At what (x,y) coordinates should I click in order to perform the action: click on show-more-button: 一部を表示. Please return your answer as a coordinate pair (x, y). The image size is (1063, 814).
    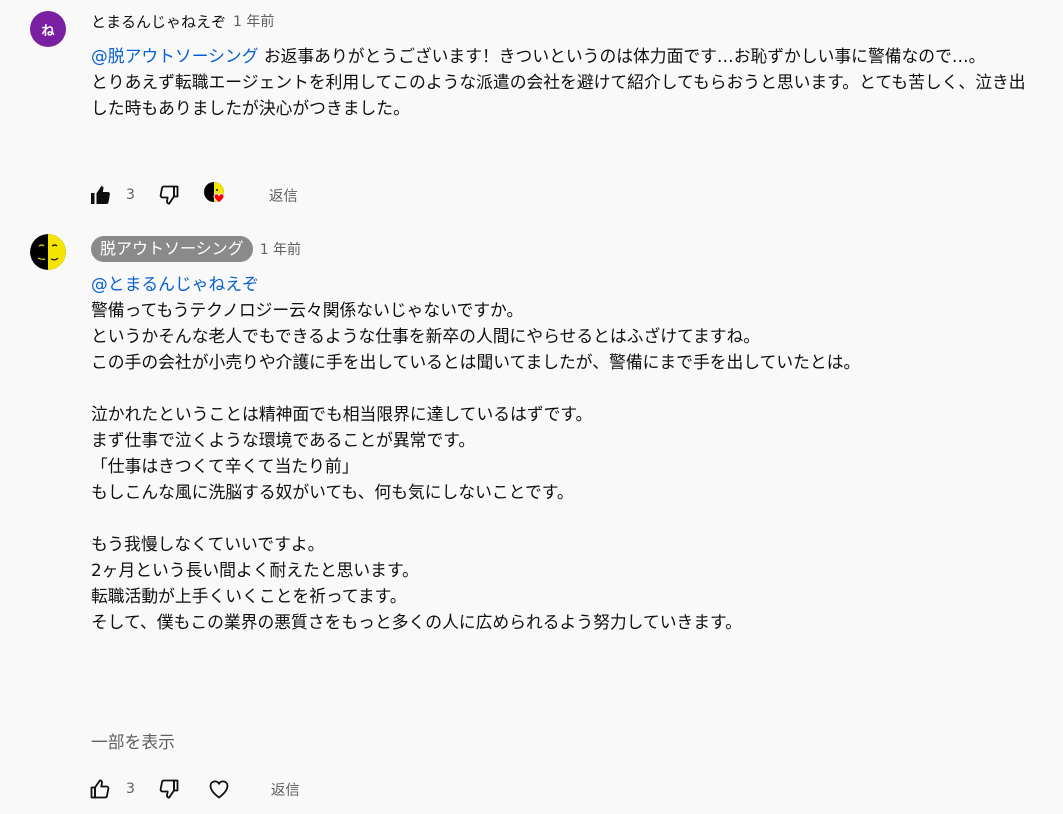
    Looking at the image, I should click on (133, 741).